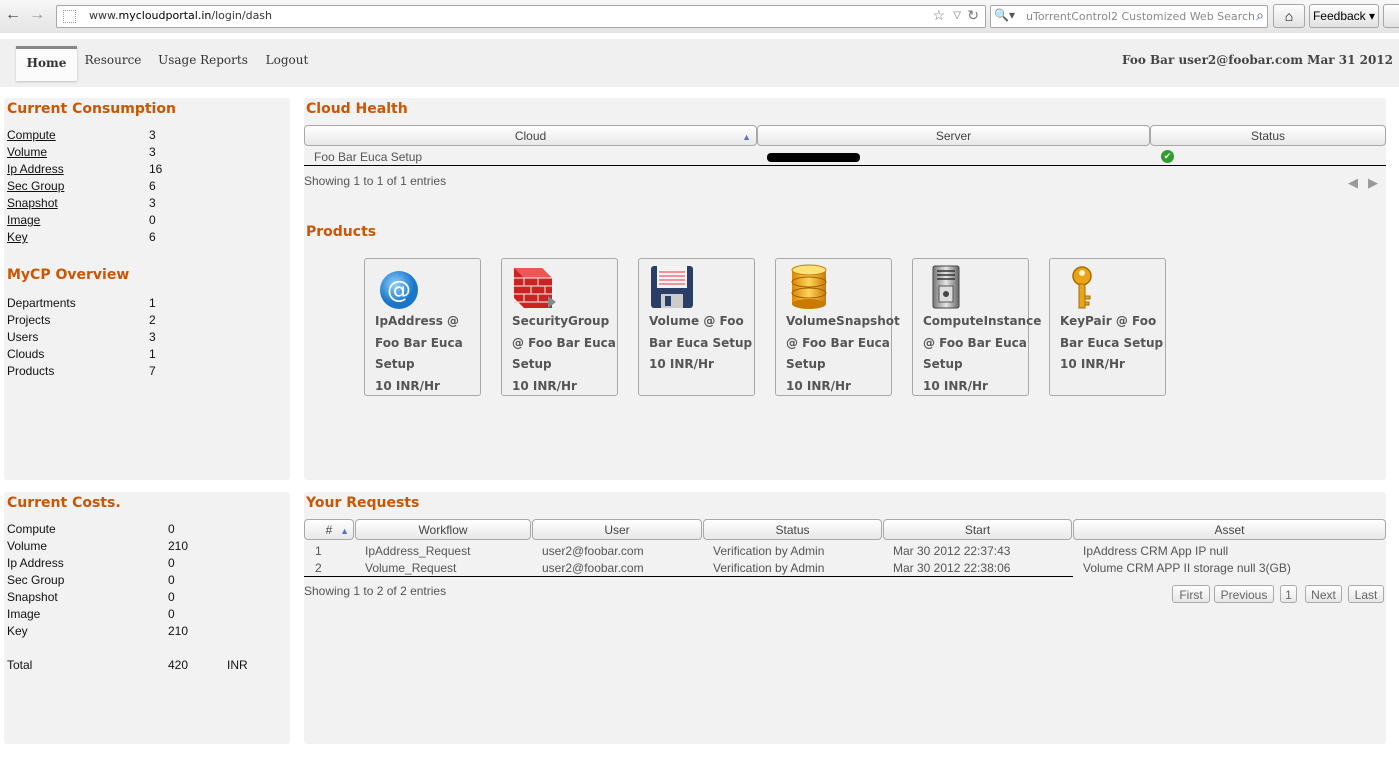 The image size is (1399, 764). Describe the element at coordinates (1244, 594) in the screenshot. I see `previous-page-button: Previous` at that location.